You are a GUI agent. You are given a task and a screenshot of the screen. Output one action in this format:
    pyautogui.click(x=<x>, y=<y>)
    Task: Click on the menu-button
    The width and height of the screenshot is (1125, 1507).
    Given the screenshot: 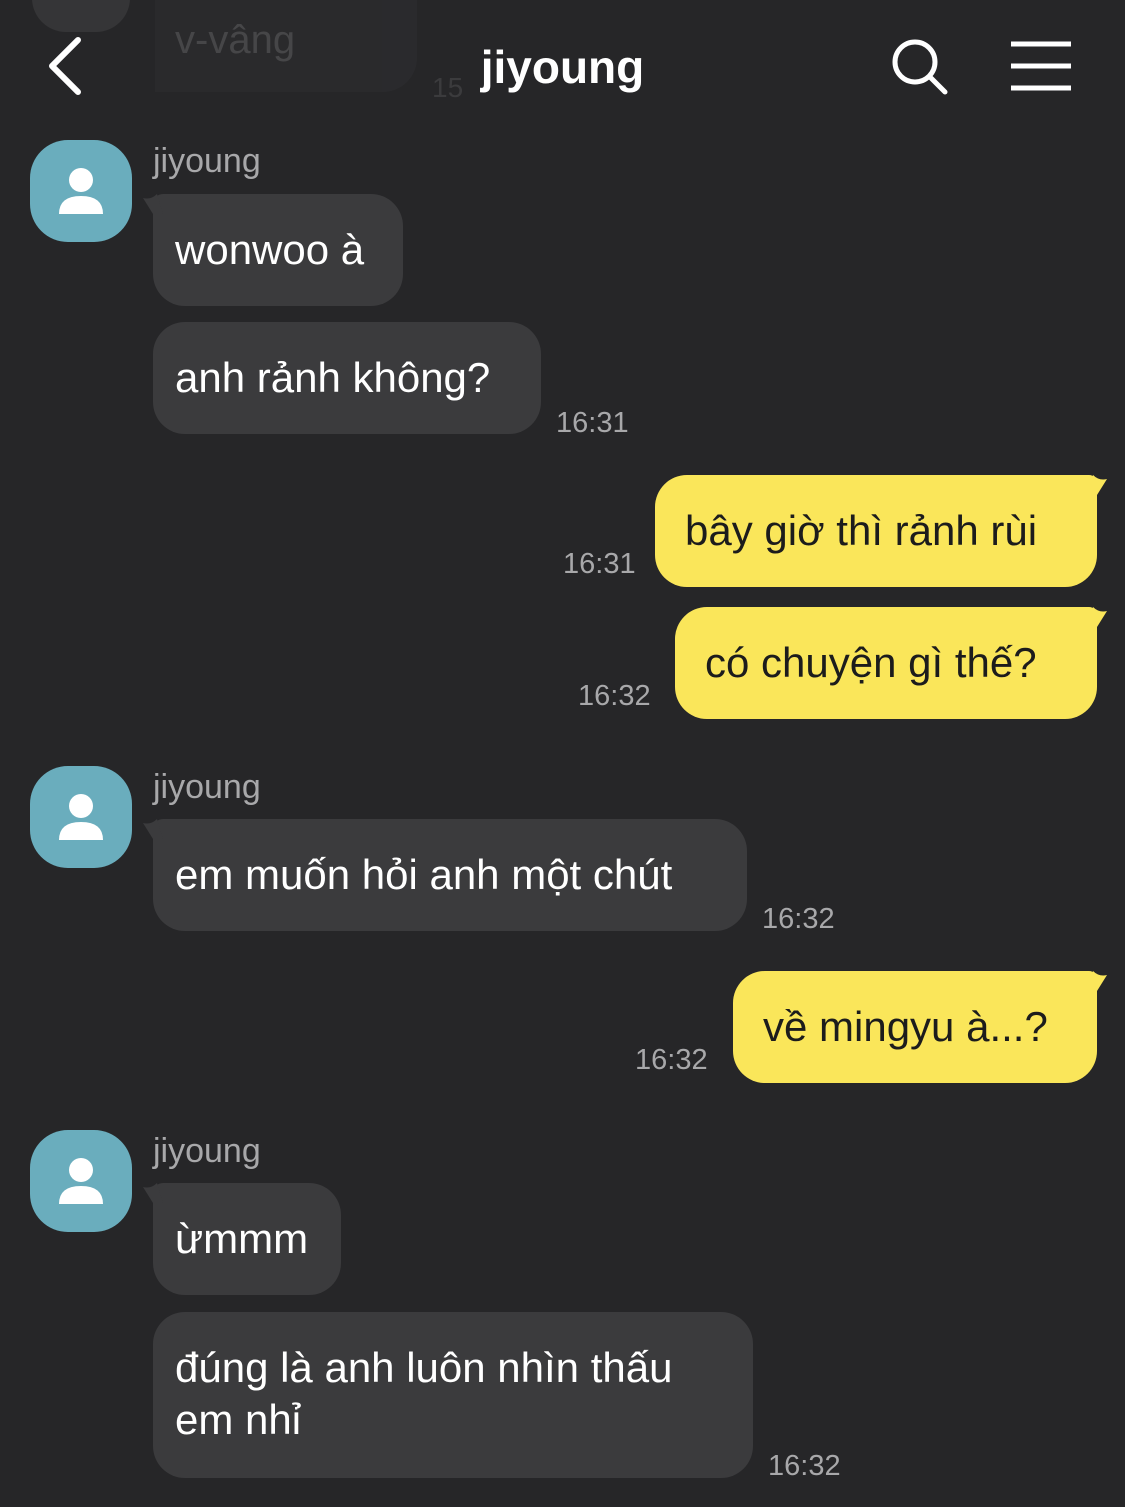 What is the action you would take?
    pyautogui.click(x=1041, y=66)
    